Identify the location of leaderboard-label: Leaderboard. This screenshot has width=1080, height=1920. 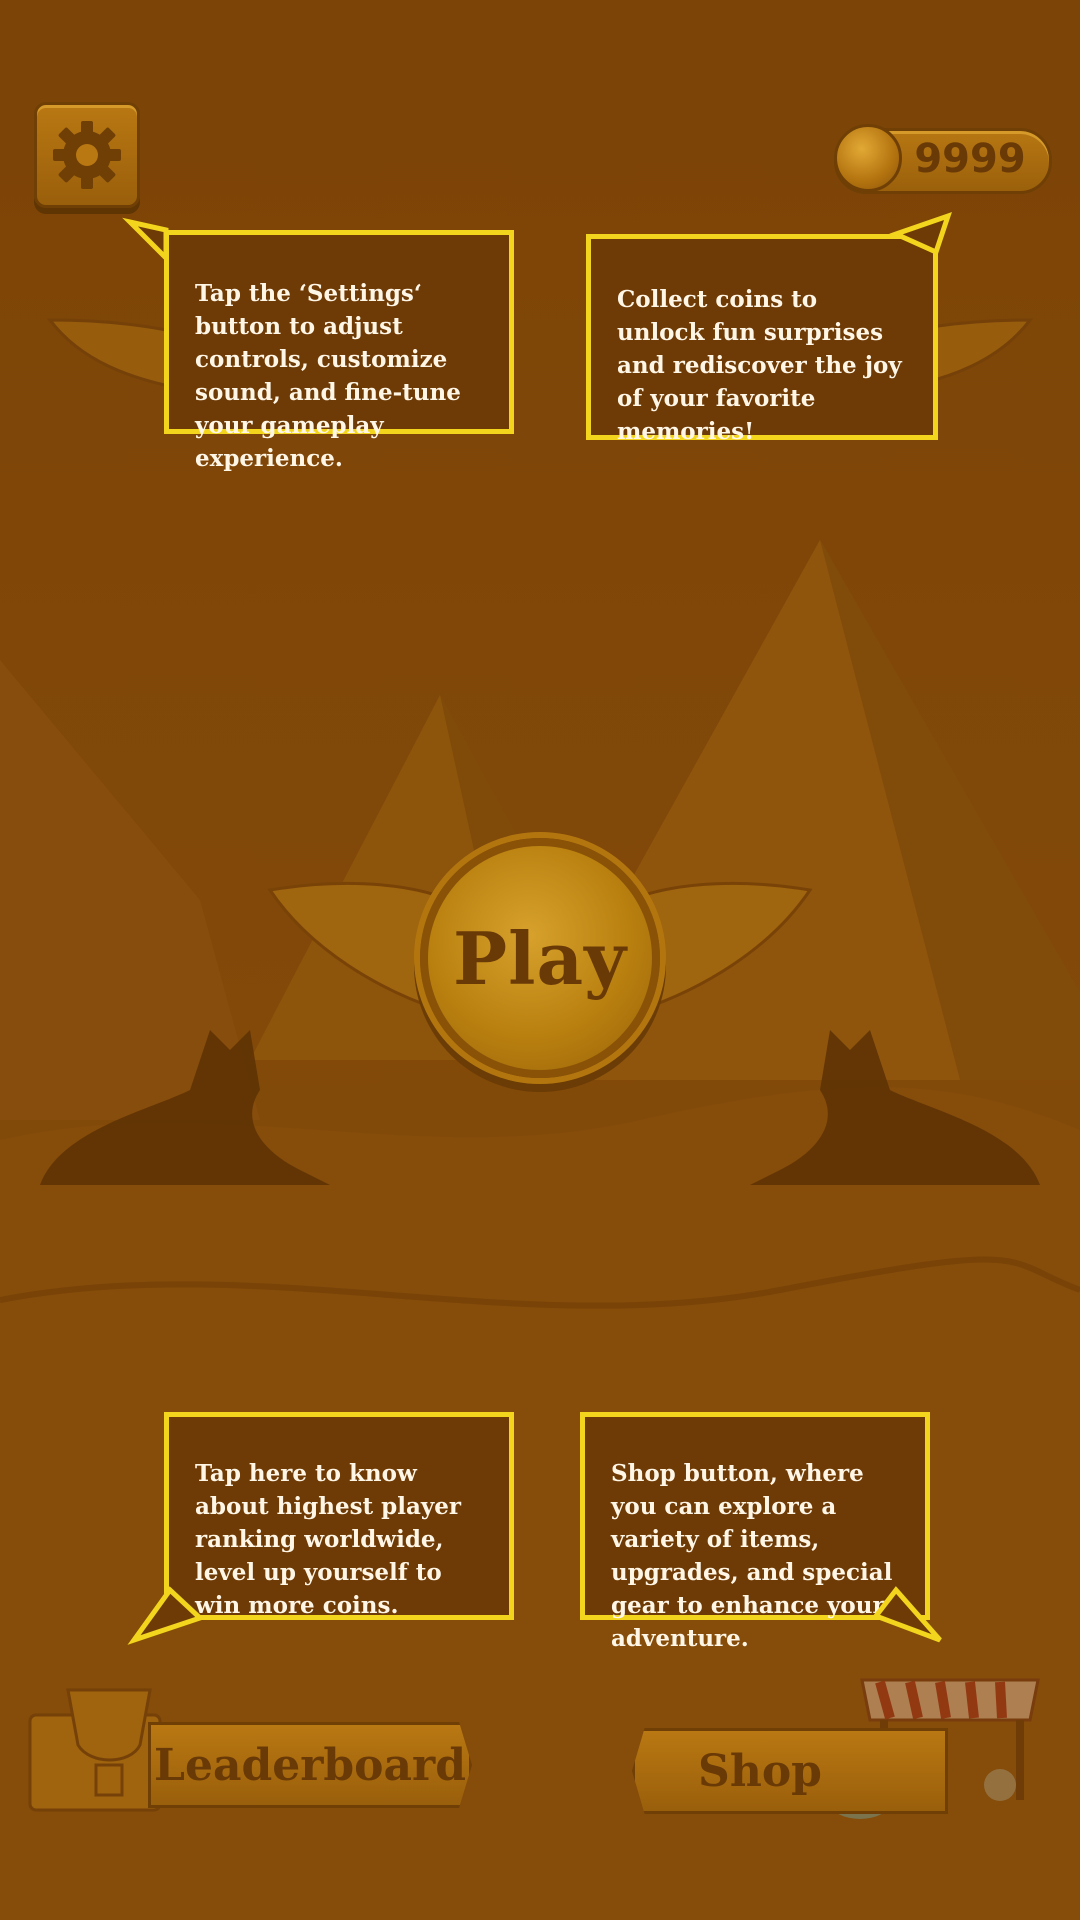
(310, 1765).